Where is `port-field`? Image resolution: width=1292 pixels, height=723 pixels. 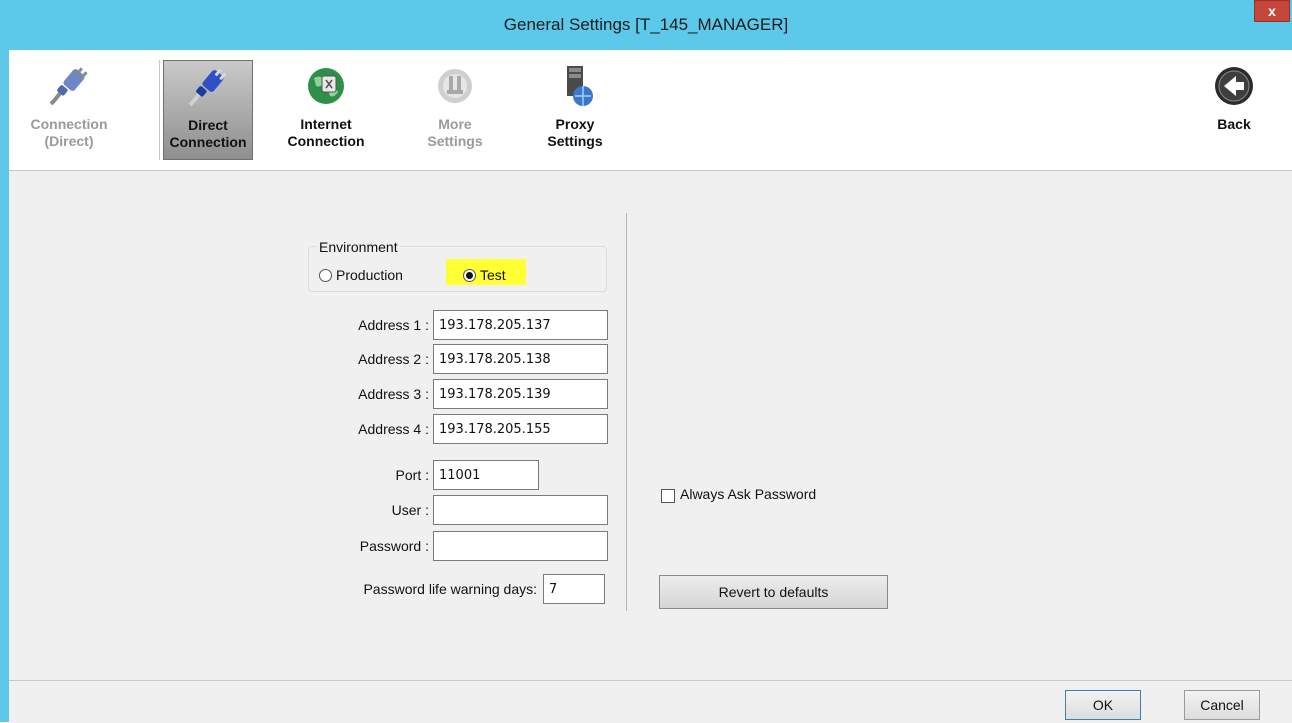 port-field is located at coordinates (486, 475).